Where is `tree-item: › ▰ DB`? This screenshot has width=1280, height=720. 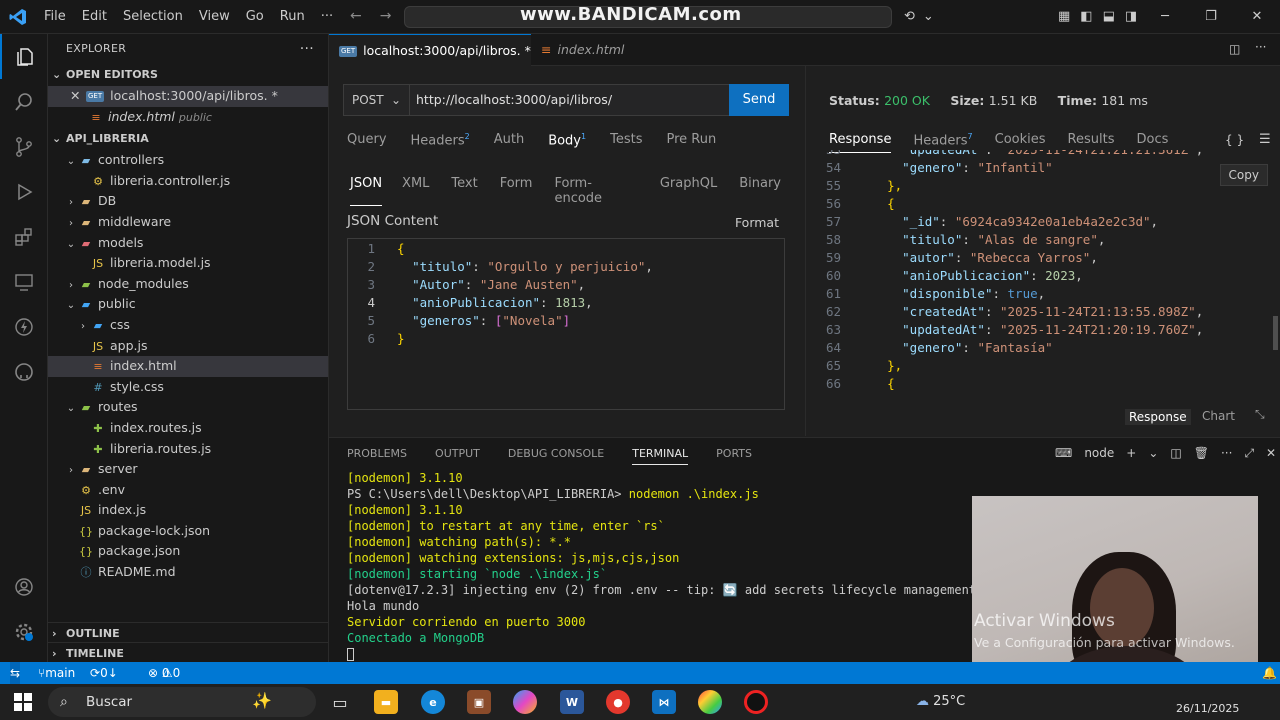
tree-item: › ▰ DB is located at coordinates (188, 201).